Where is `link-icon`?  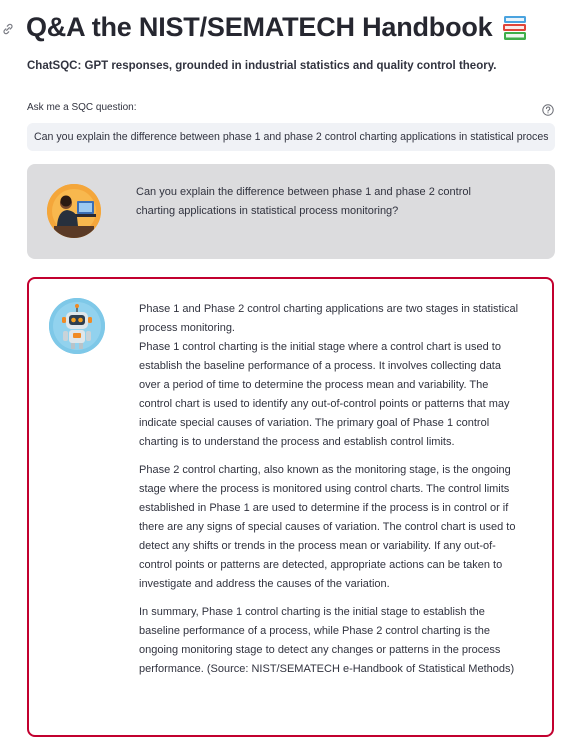
link-icon is located at coordinates (8, 29).